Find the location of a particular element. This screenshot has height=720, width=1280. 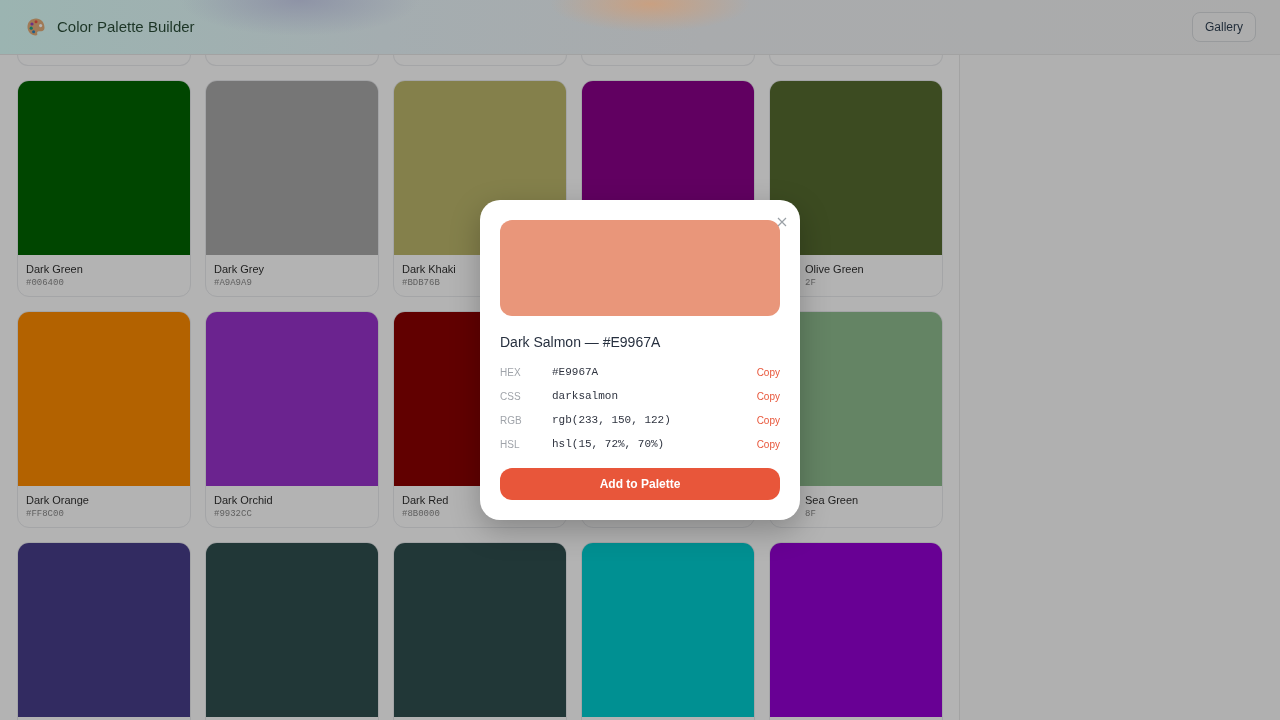

format-value: darksalmon is located at coordinates (585, 396).